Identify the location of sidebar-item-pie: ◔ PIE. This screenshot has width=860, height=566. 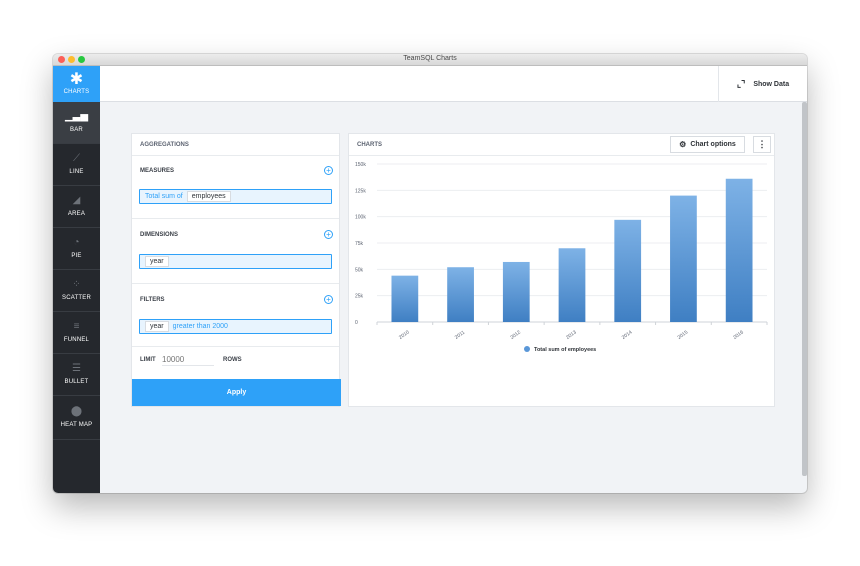
(76, 249).